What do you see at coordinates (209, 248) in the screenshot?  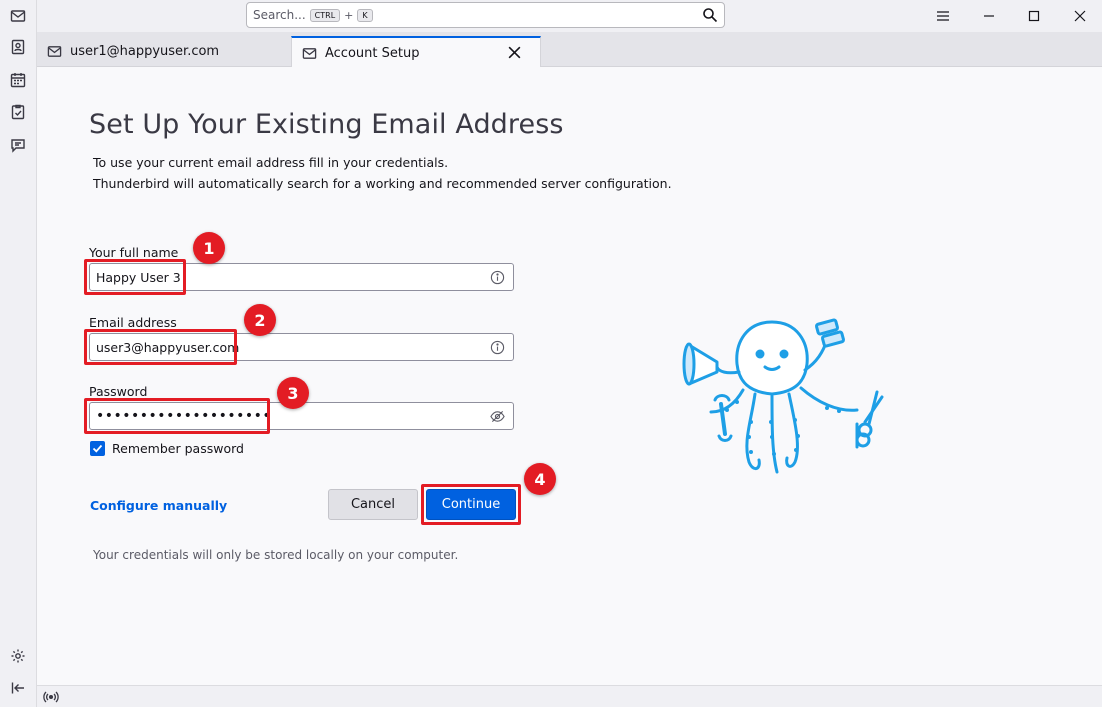 I see `annotation-badge-1: 1` at bounding box center [209, 248].